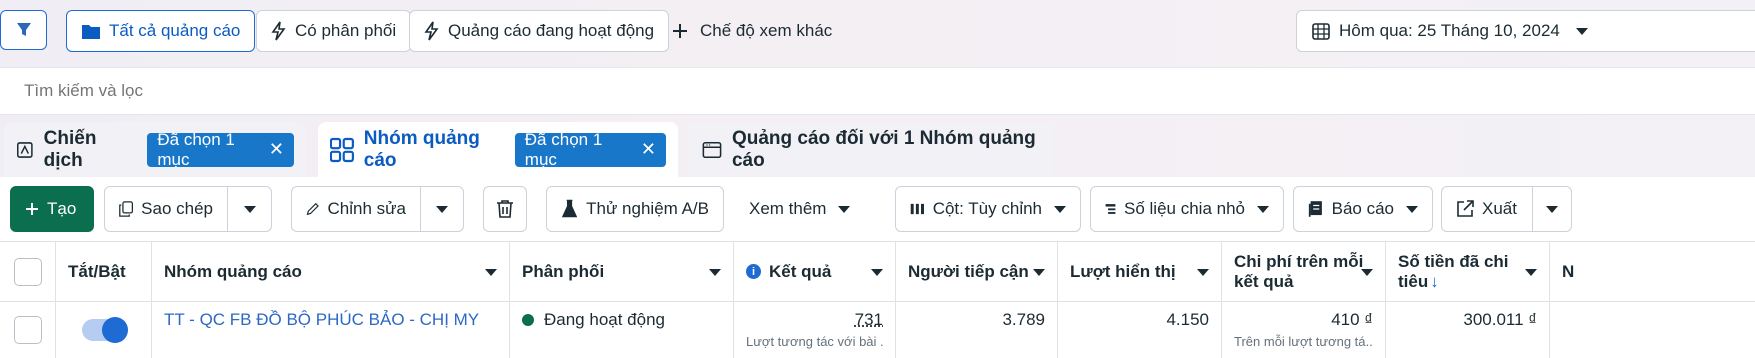  Describe the element at coordinates (1187, 319) in the screenshot. I see `impressions-value: 4.150` at that location.